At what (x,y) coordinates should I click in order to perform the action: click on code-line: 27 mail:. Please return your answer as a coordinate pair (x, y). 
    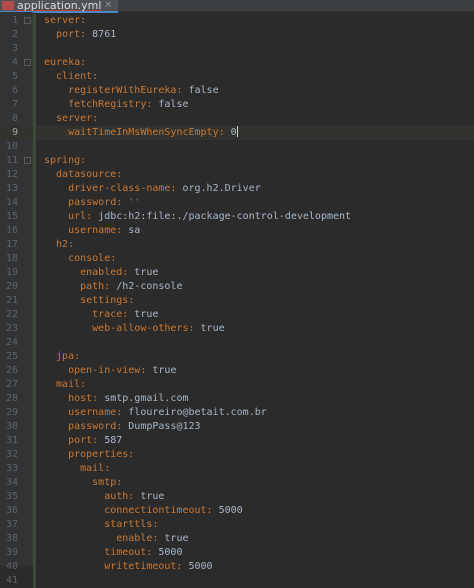
    Looking at the image, I should click on (237, 385).